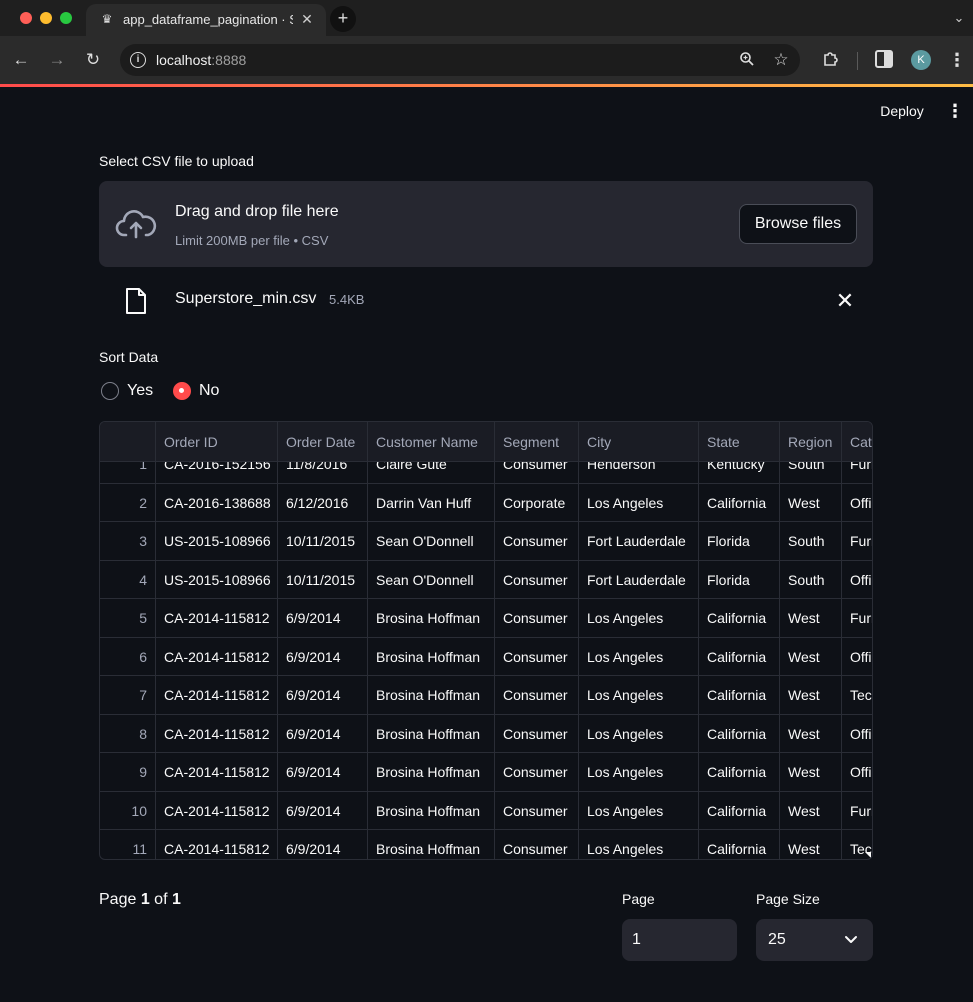 Image resolution: width=973 pixels, height=1002 pixels. I want to click on page-size-select: 25, so click(814, 940).